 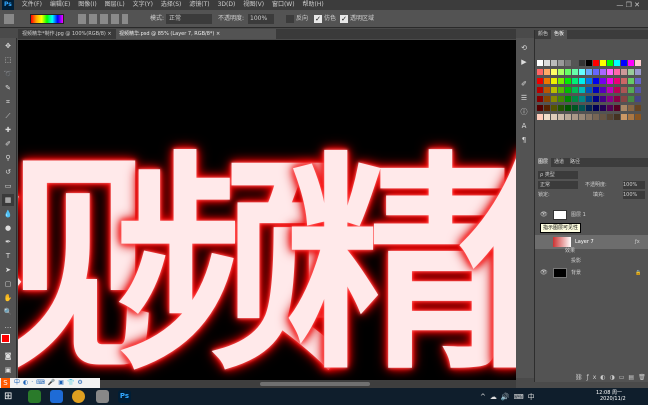 I want to click on window-controls: — ❐ ✕, so click(x=628, y=5).